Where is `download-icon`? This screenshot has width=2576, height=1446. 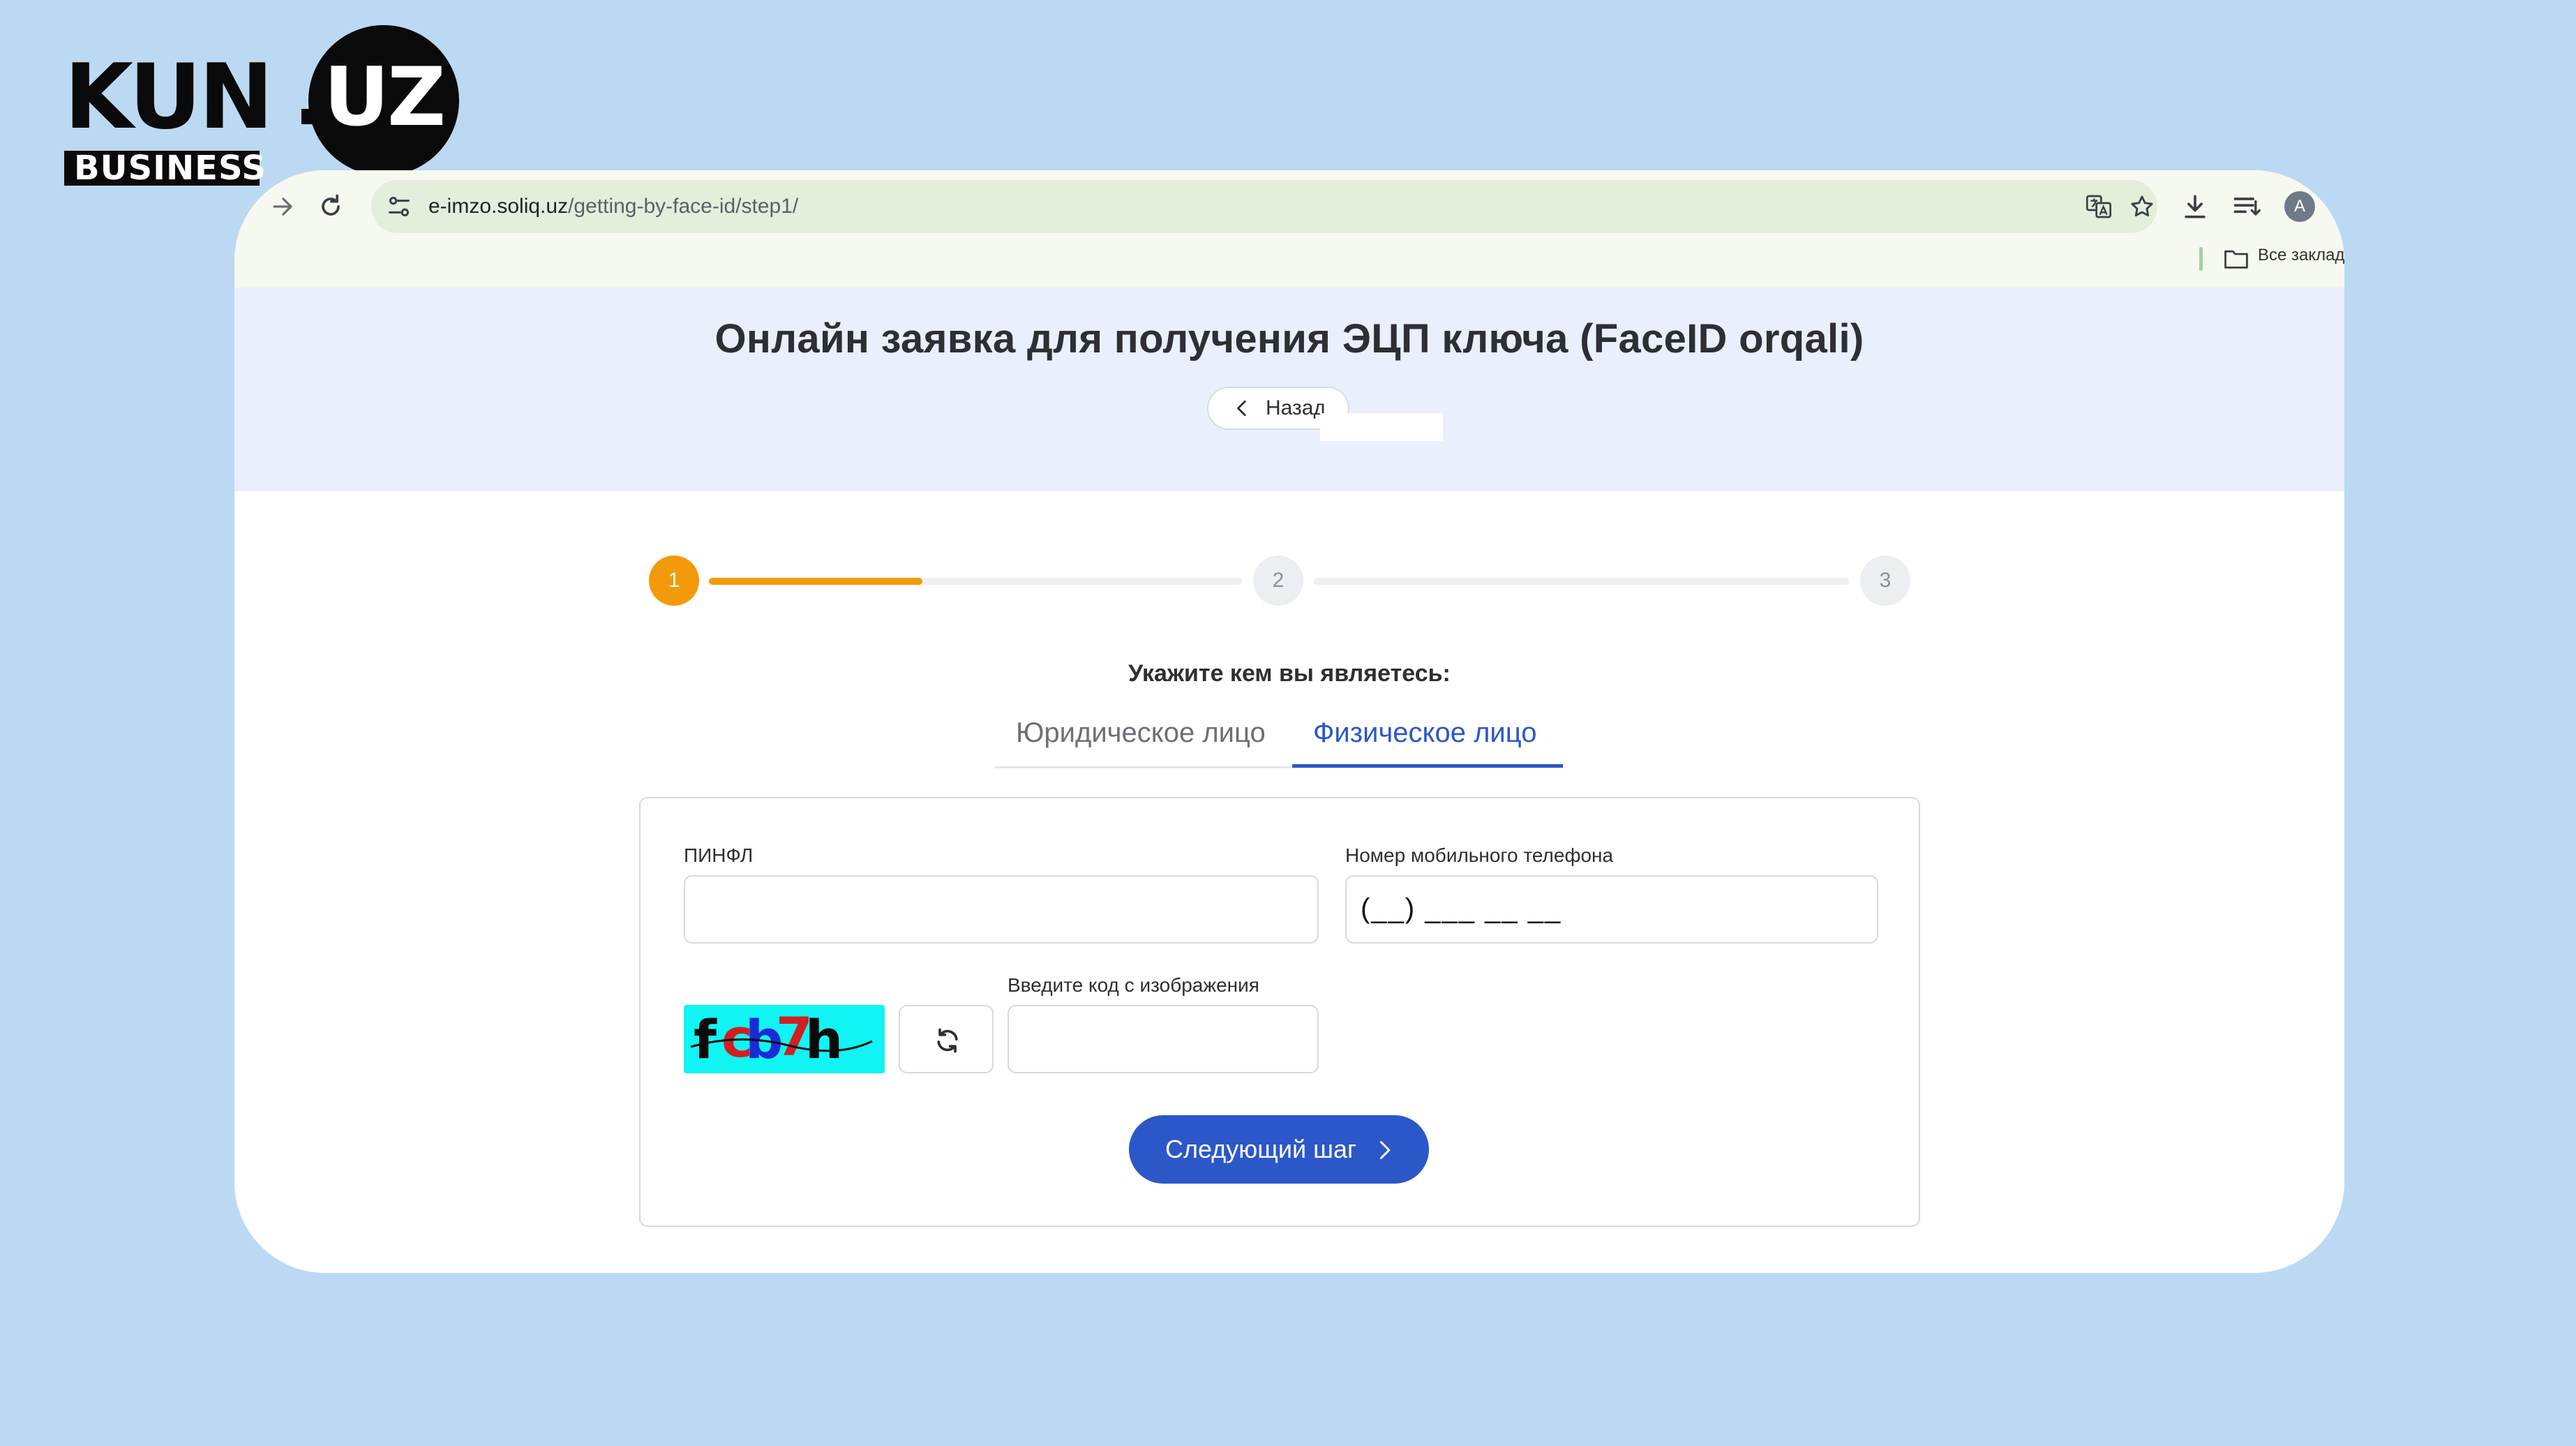
download-icon is located at coordinates (2195, 206).